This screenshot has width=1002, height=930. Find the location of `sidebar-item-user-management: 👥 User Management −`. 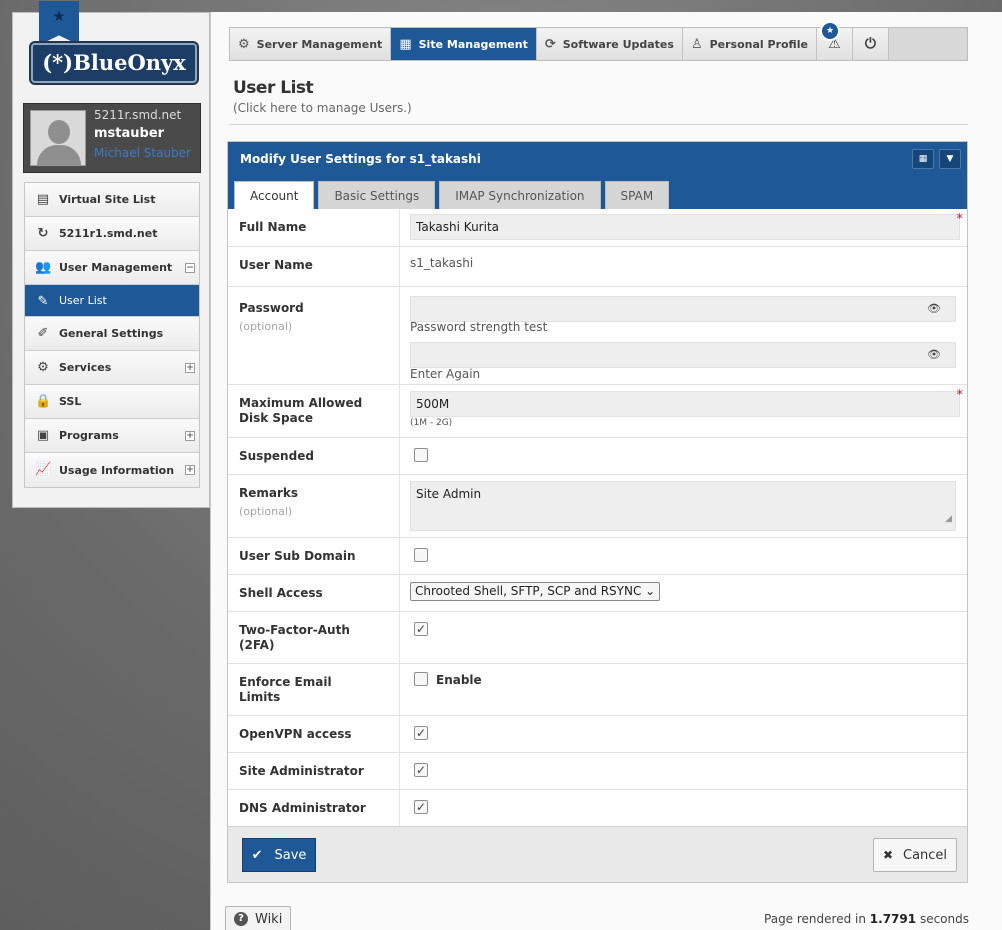

sidebar-item-user-management: 👥 User Management − is located at coordinates (112, 268).